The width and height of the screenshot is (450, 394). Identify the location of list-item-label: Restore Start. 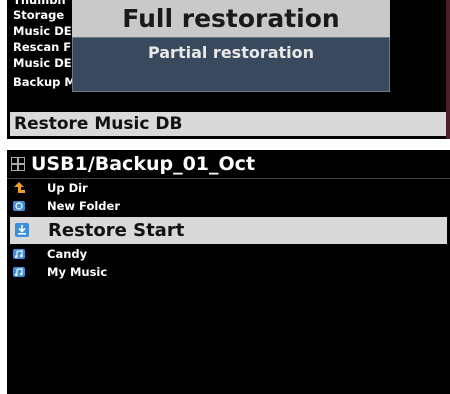
(116, 230).